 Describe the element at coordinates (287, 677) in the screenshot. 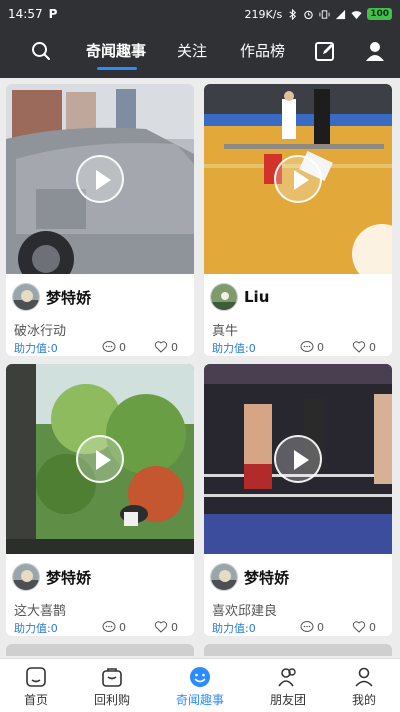

I see `friends-icon` at that location.